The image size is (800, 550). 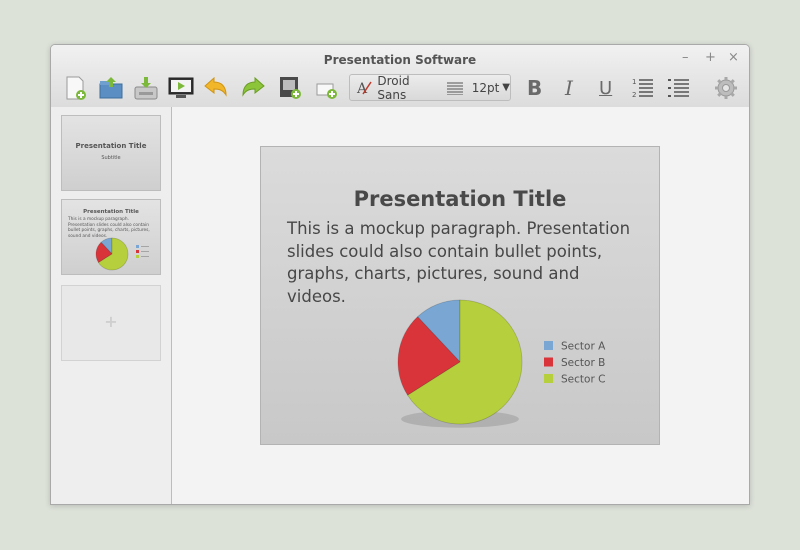 I want to click on settings-icon, so click(x=726, y=88).